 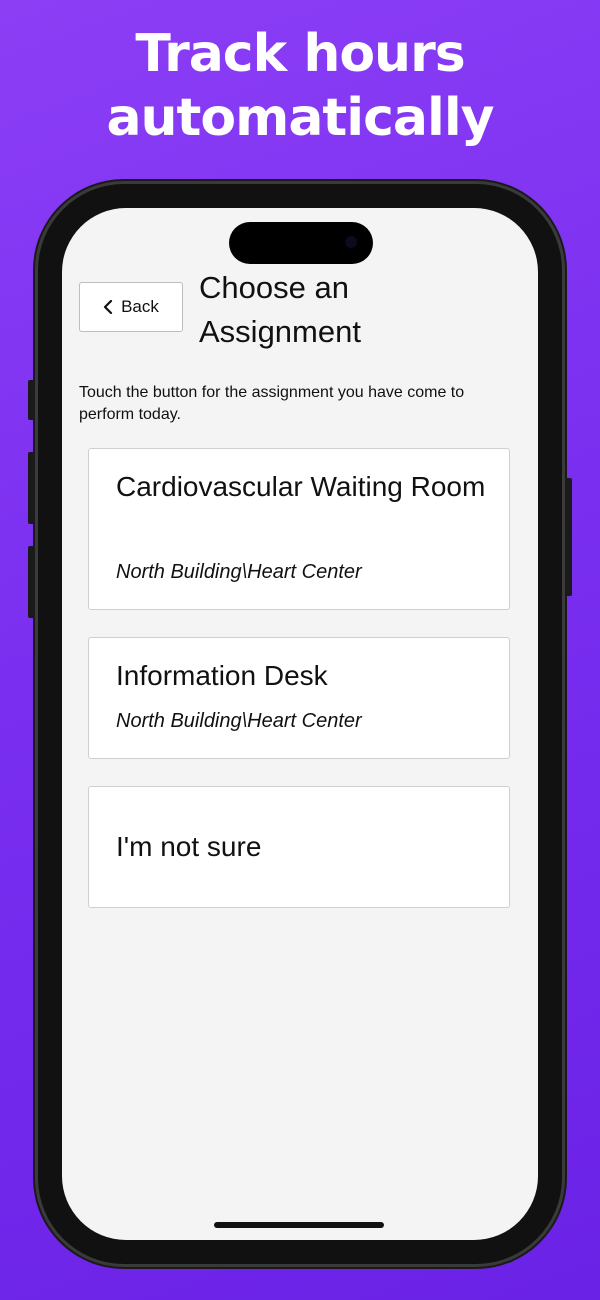 What do you see at coordinates (300, 86) in the screenshot?
I see `marketing-headline: Track hours automatically` at bounding box center [300, 86].